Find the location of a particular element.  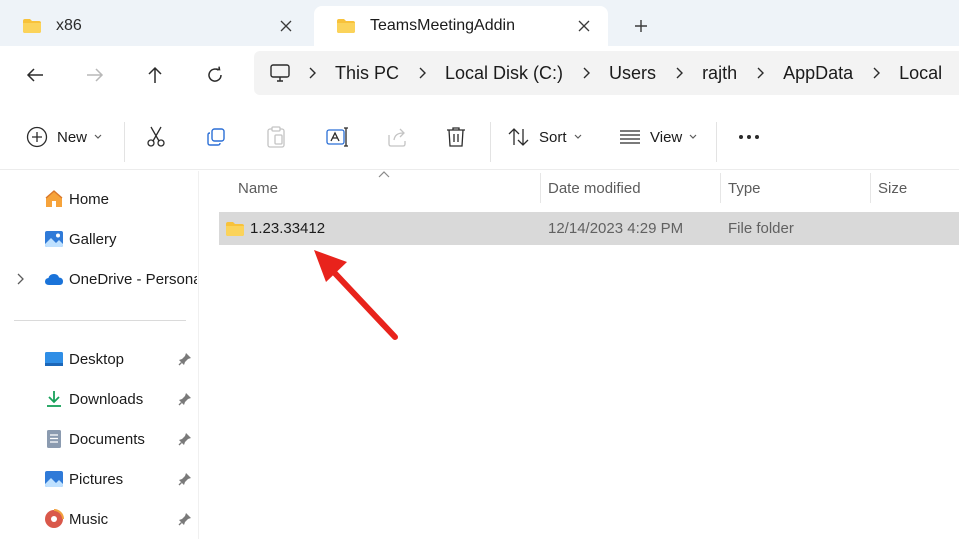

breadcrumb-this-pc: This PC is located at coordinates (367, 73).